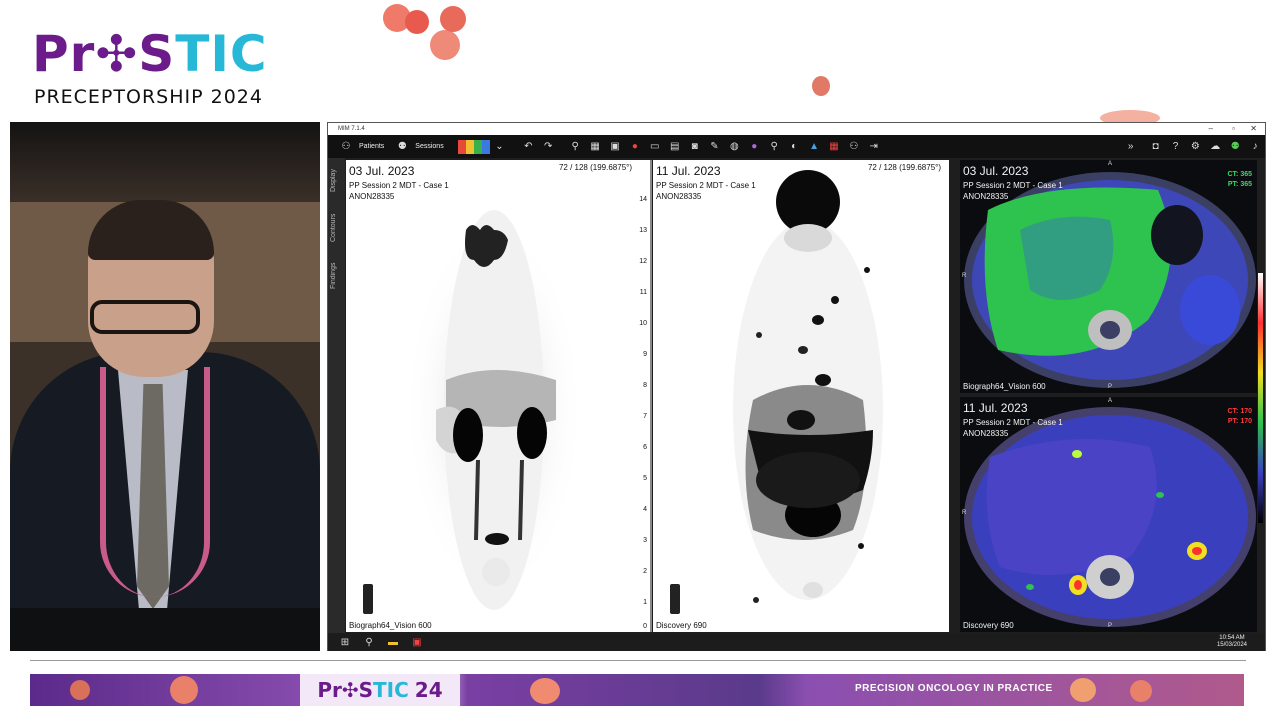 This screenshot has height=720, width=1280. What do you see at coordinates (336, 181) in the screenshot?
I see `tab-display: Display` at bounding box center [336, 181].